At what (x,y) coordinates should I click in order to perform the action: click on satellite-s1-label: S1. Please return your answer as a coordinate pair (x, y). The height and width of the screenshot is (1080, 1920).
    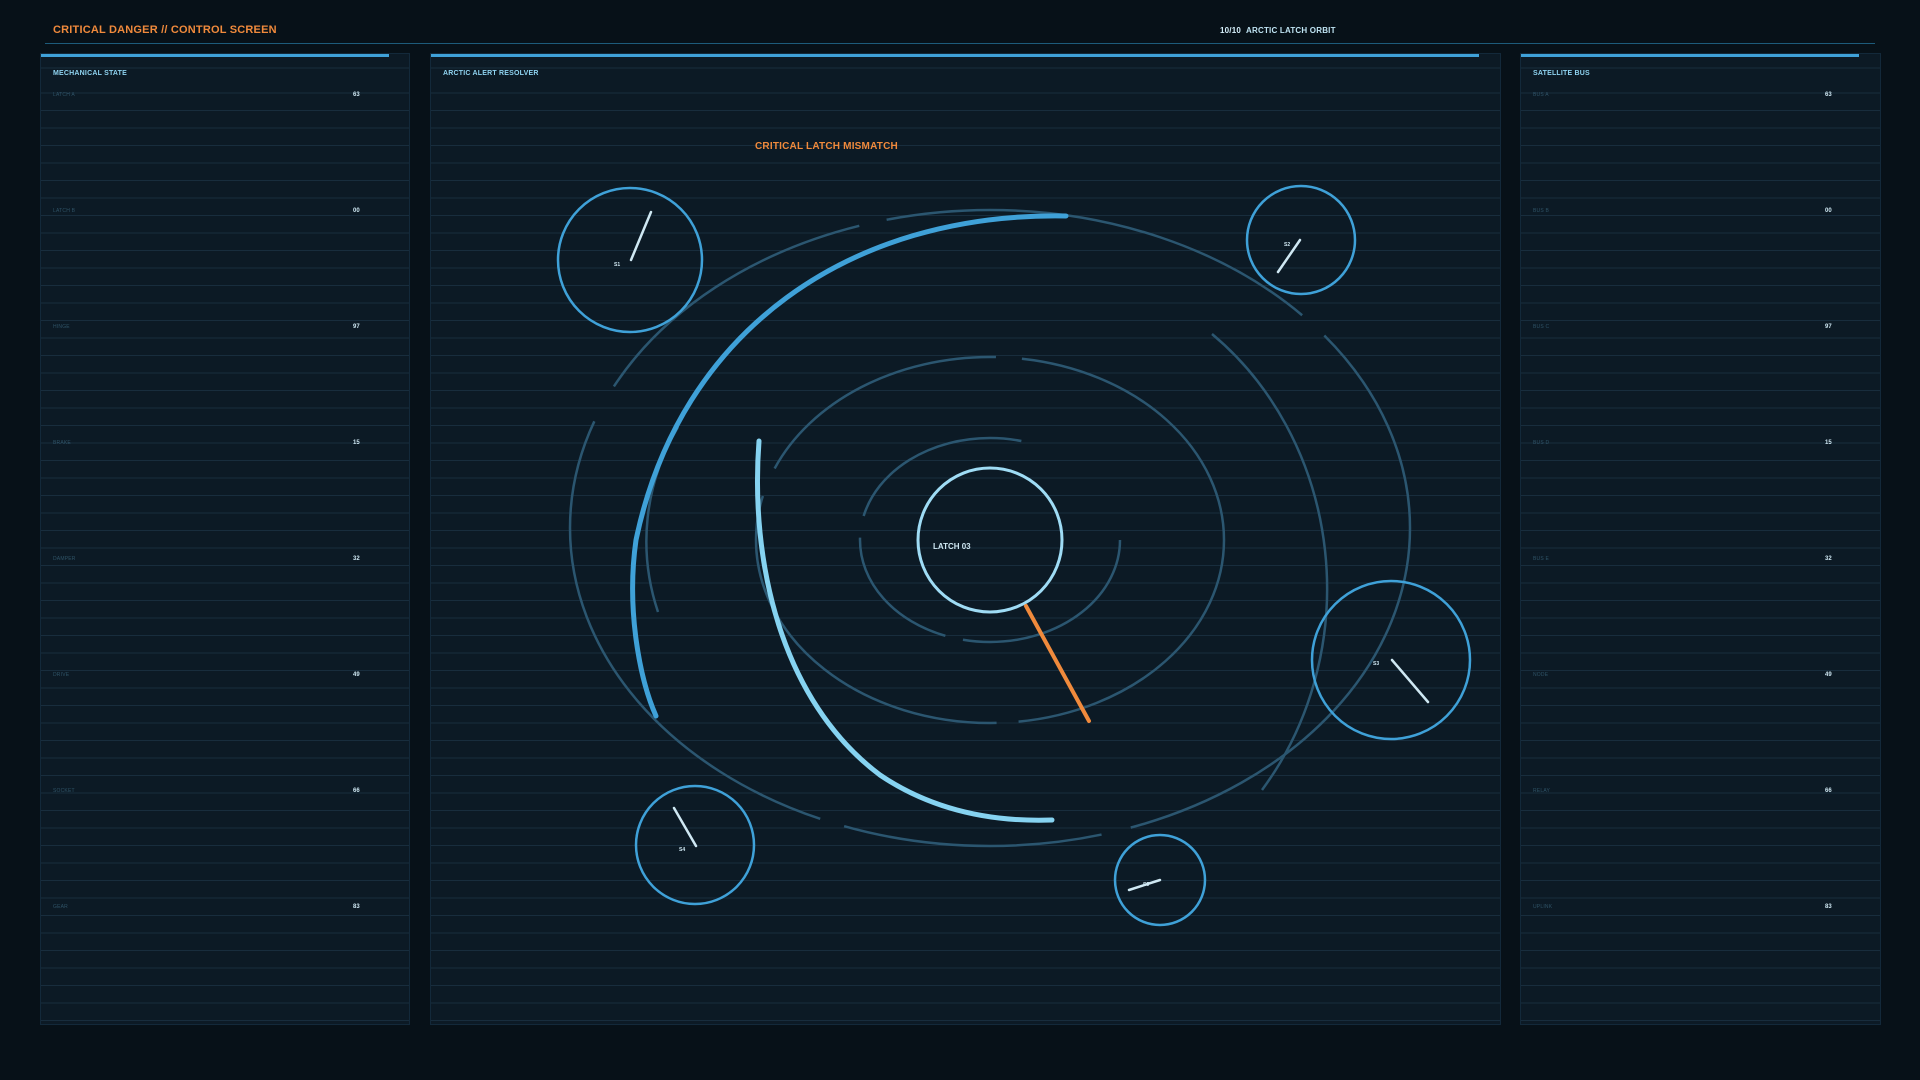
    Looking at the image, I should click on (617, 265).